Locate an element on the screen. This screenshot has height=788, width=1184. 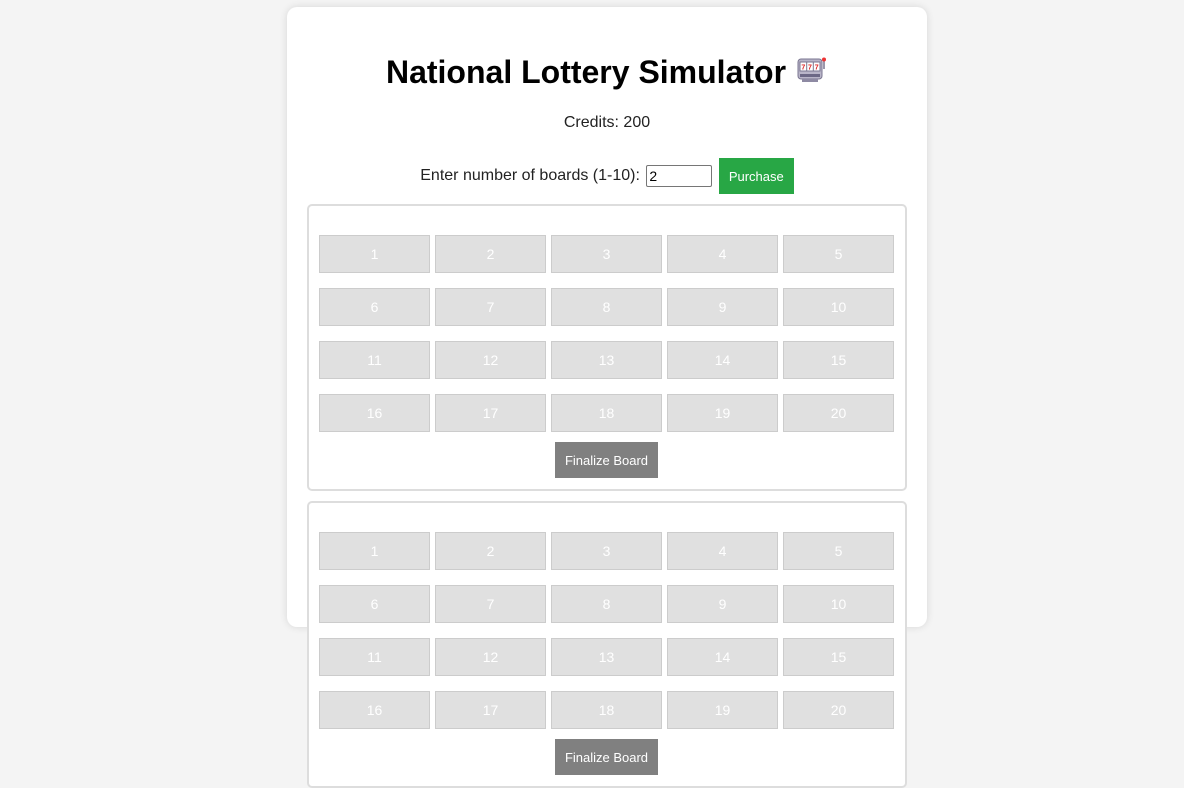
page-title: National Lottery Simulator 7 7 7 is located at coordinates (607, 73).